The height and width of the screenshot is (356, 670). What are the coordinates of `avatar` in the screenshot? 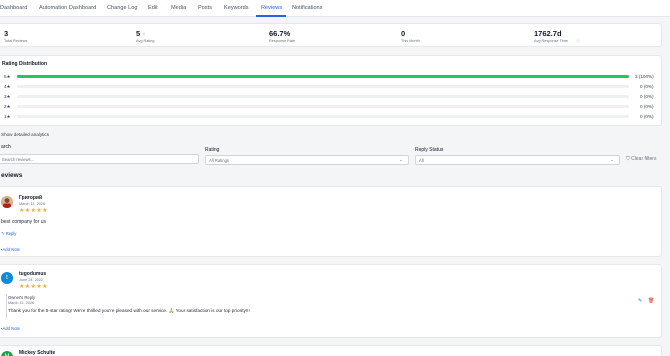 It's located at (7, 202).